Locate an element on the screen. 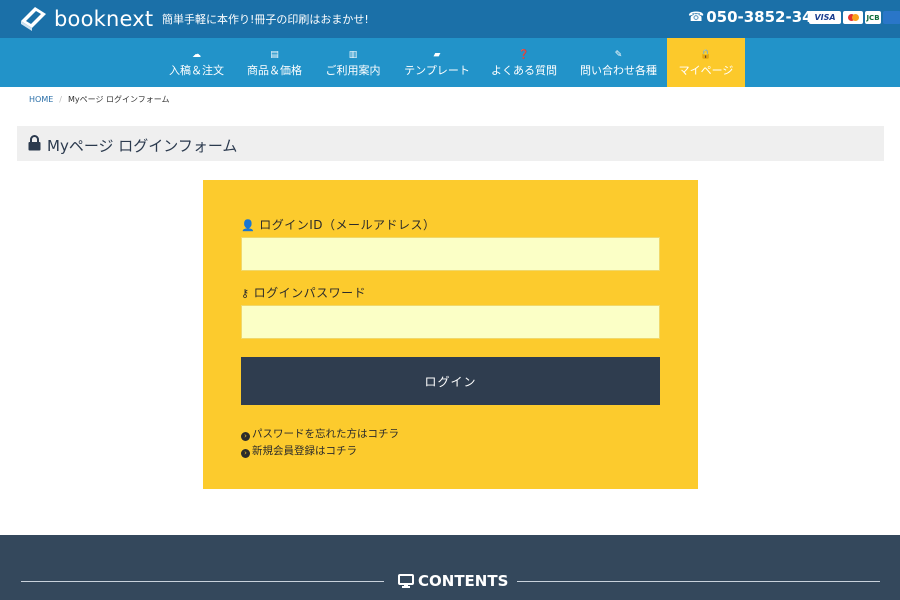 This screenshot has width=900, height=600. page-title-bar: Myページ ログインフォーム is located at coordinates (450, 143).